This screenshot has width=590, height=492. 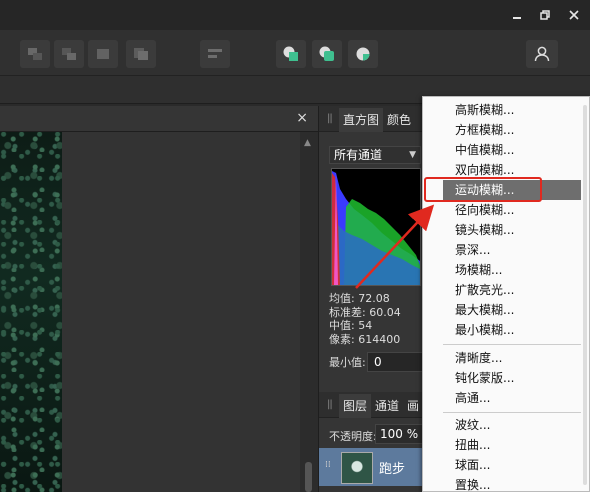 What do you see at coordinates (395, 246) in the screenshot?
I see `annotation-arrow-icon` at bounding box center [395, 246].